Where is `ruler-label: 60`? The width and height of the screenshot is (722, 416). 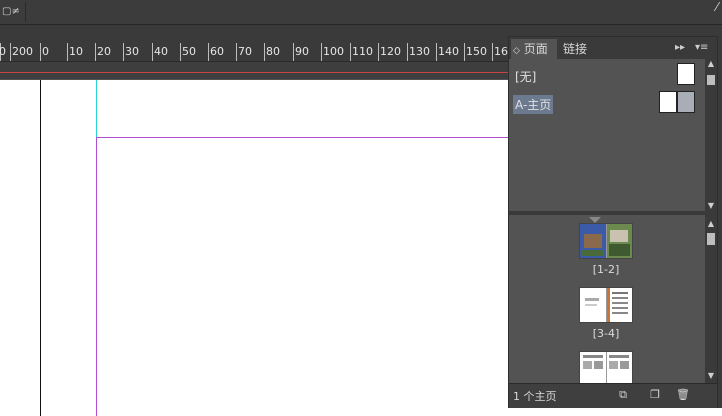
ruler-label: 60 is located at coordinates (217, 51).